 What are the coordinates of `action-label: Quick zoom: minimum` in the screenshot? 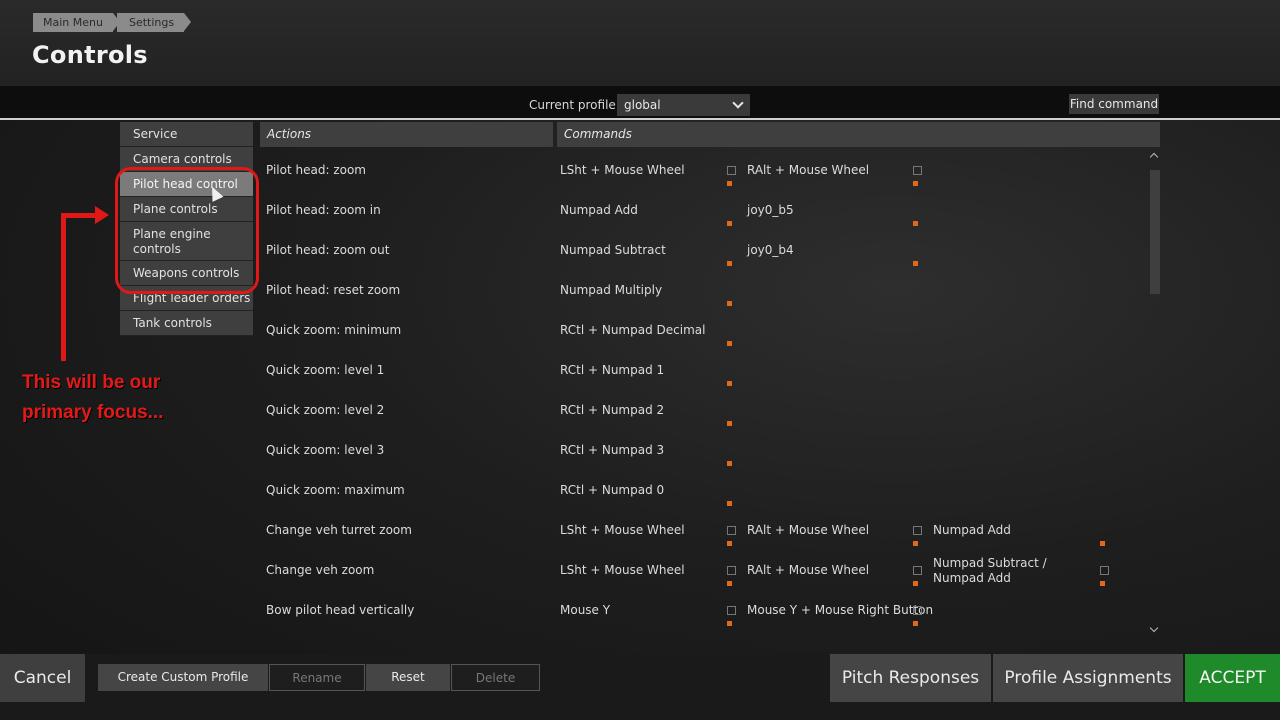 It's located at (333, 330).